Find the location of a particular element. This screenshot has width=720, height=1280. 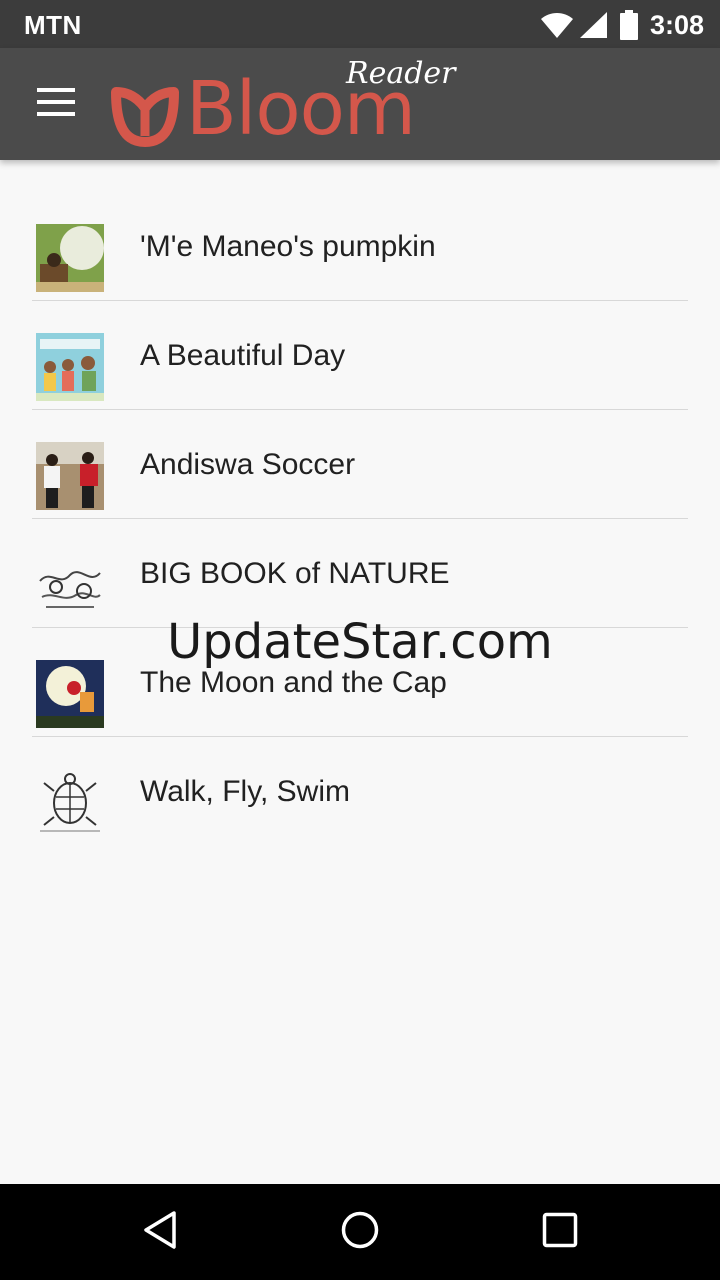

battery-icon is located at coordinates (628, 25).